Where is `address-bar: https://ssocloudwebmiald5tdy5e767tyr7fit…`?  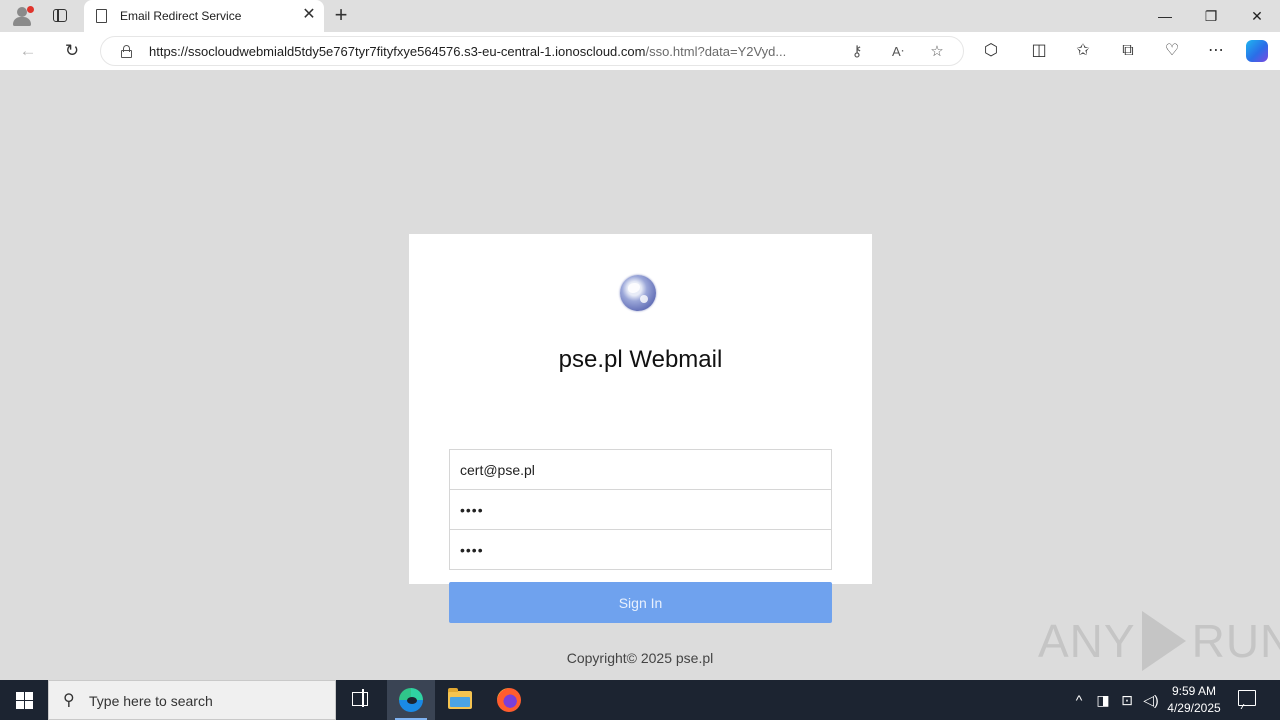
address-bar: https://ssocloudwebmiald5tdy5e767tyr7fit… is located at coordinates (532, 51).